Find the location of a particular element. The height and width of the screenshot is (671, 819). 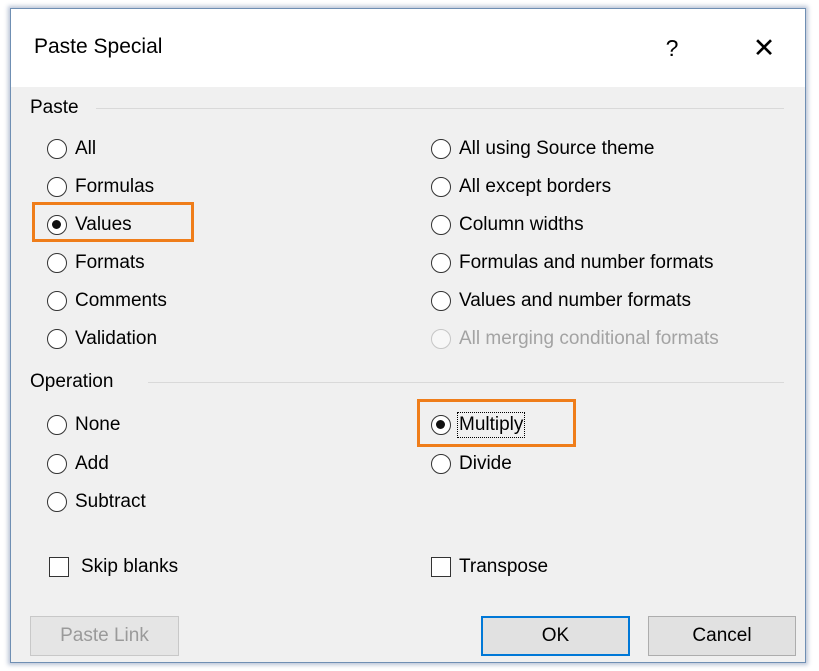

paste-option-comments: Comments is located at coordinates (107, 301).